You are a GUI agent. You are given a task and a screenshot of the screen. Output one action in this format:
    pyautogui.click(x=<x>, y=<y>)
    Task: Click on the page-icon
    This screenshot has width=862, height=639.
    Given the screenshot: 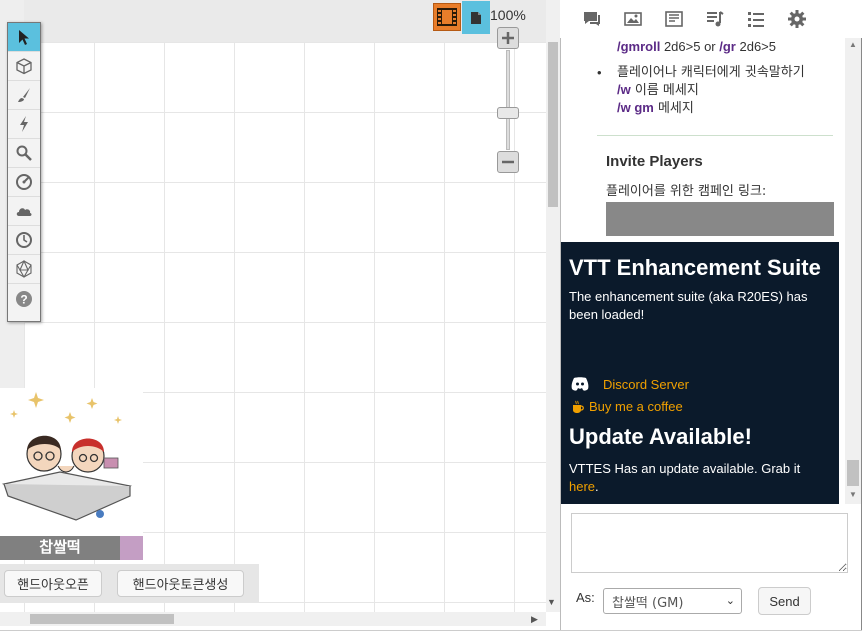 What is the action you would take?
    pyautogui.click(x=476, y=17)
    